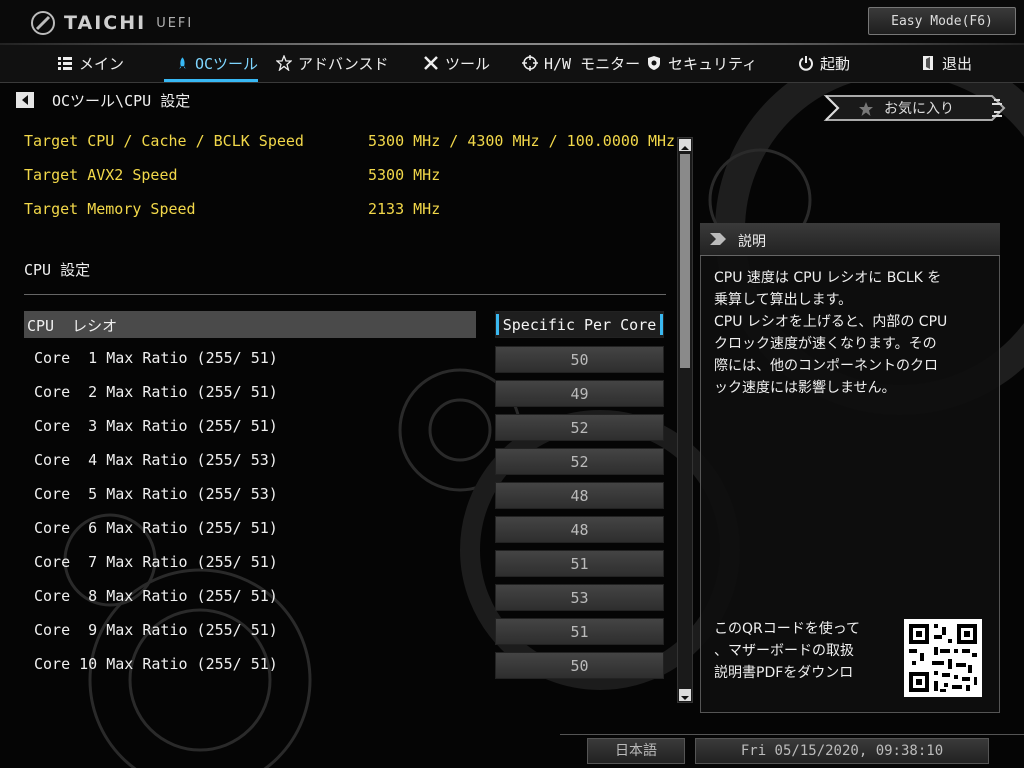 The width and height of the screenshot is (1024, 768). Describe the element at coordinates (431, 63) in the screenshot. I see `tools-icon` at that location.